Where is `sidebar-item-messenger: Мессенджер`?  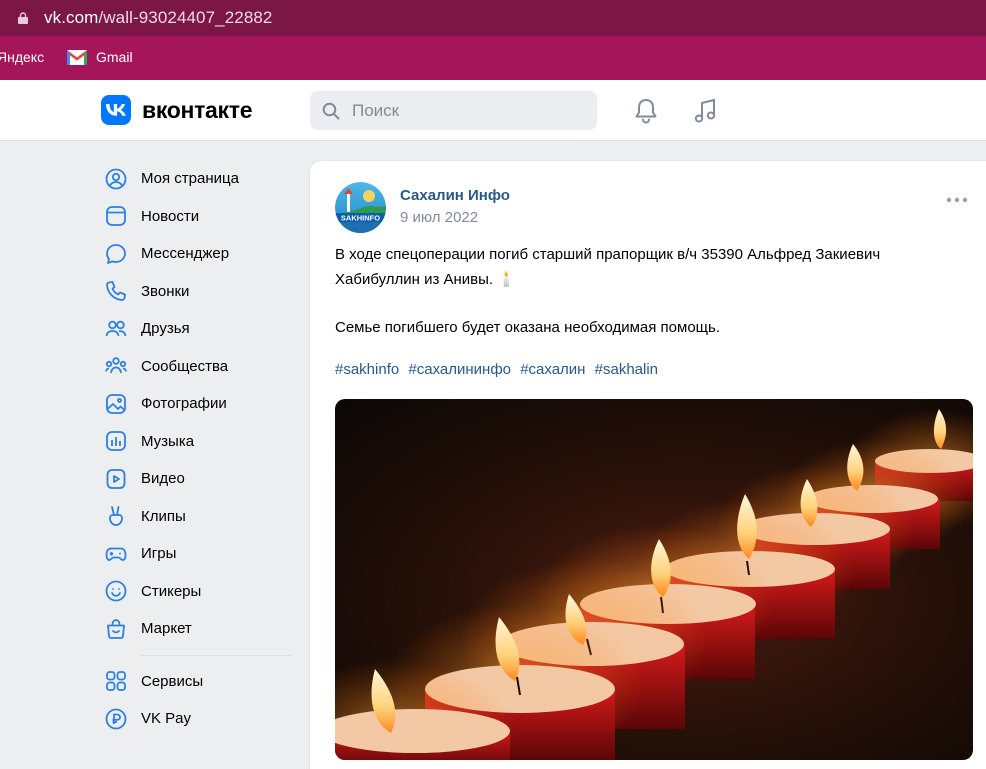 sidebar-item-messenger: Мессенджер is located at coordinates (197, 254).